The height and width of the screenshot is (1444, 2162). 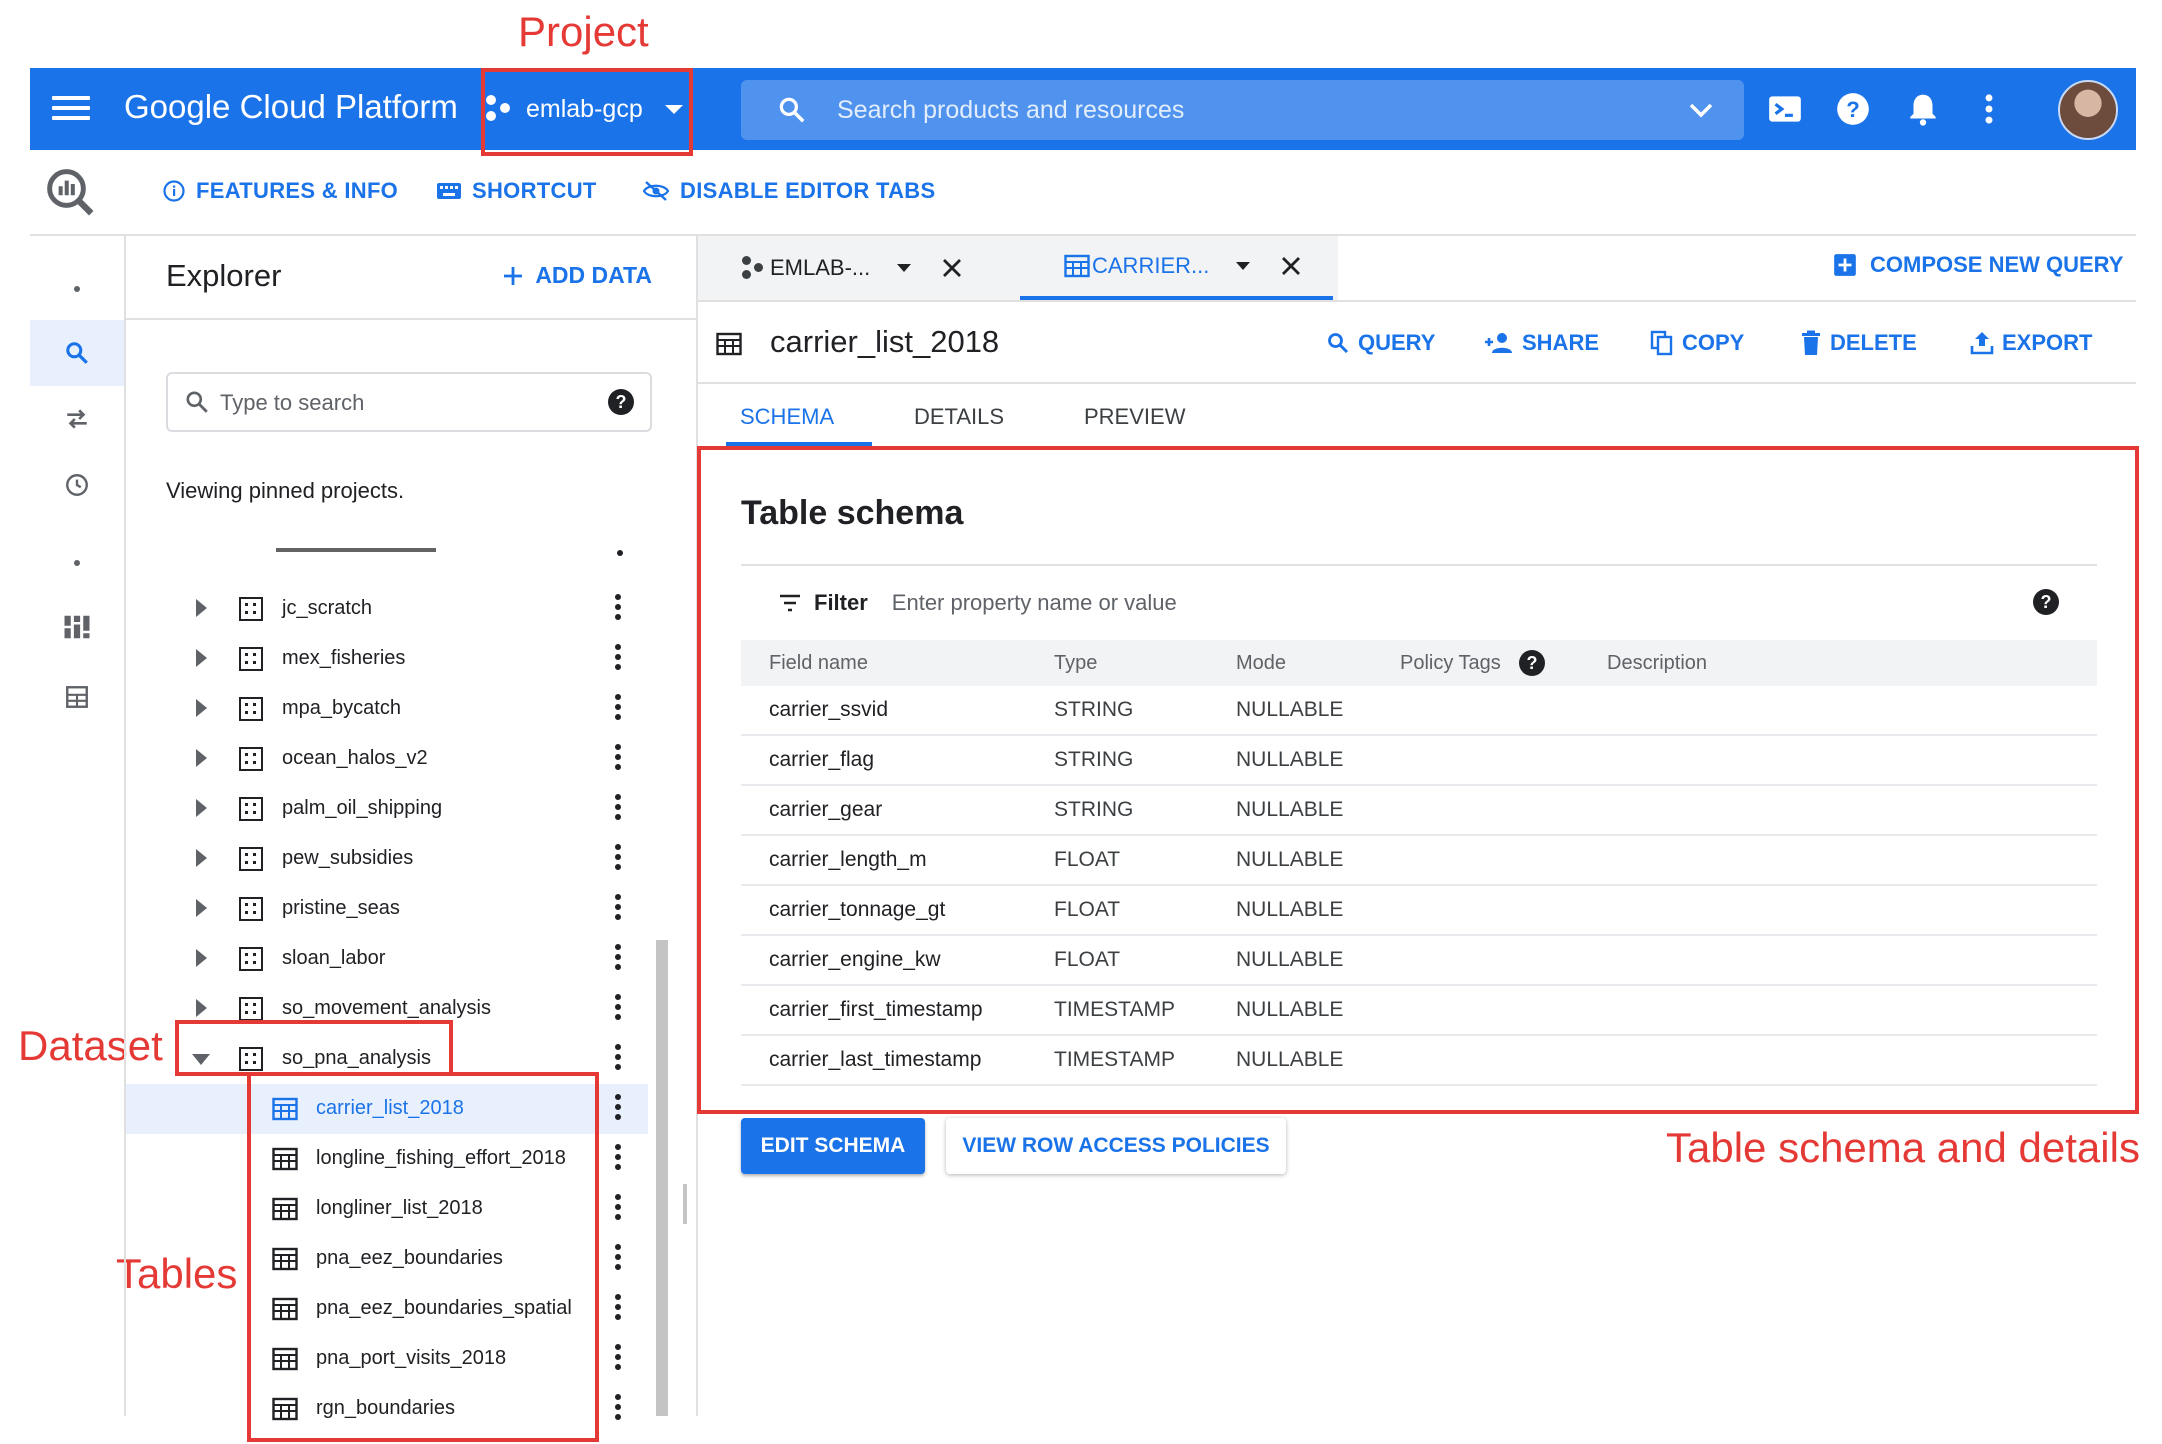 What do you see at coordinates (790, 603) in the screenshot?
I see `filter-icon` at bounding box center [790, 603].